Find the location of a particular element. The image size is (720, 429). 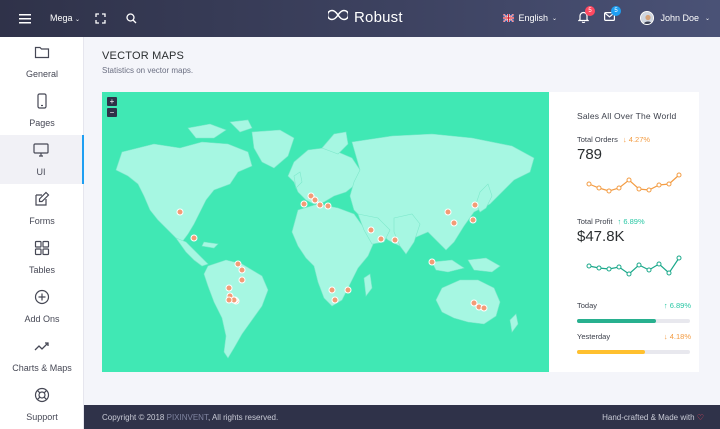

today-value: ↑ 6.89% is located at coordinates (677, 305).